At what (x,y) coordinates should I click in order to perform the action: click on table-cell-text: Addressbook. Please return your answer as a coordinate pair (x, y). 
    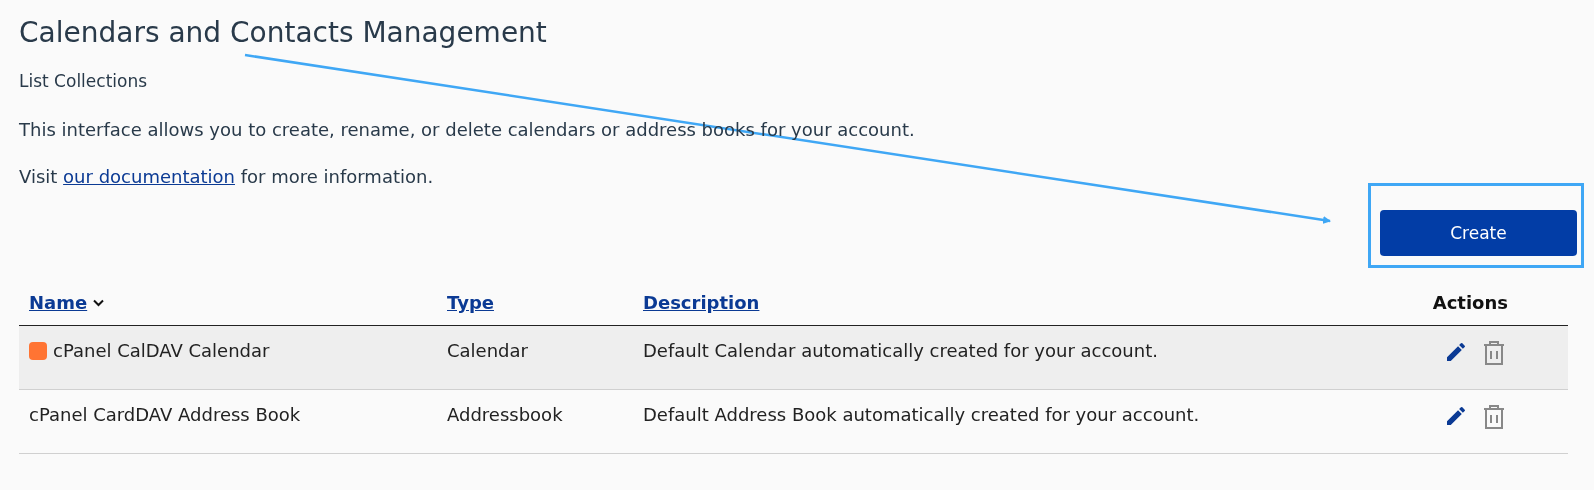
    Looking at the image, I should click on (505, 414).